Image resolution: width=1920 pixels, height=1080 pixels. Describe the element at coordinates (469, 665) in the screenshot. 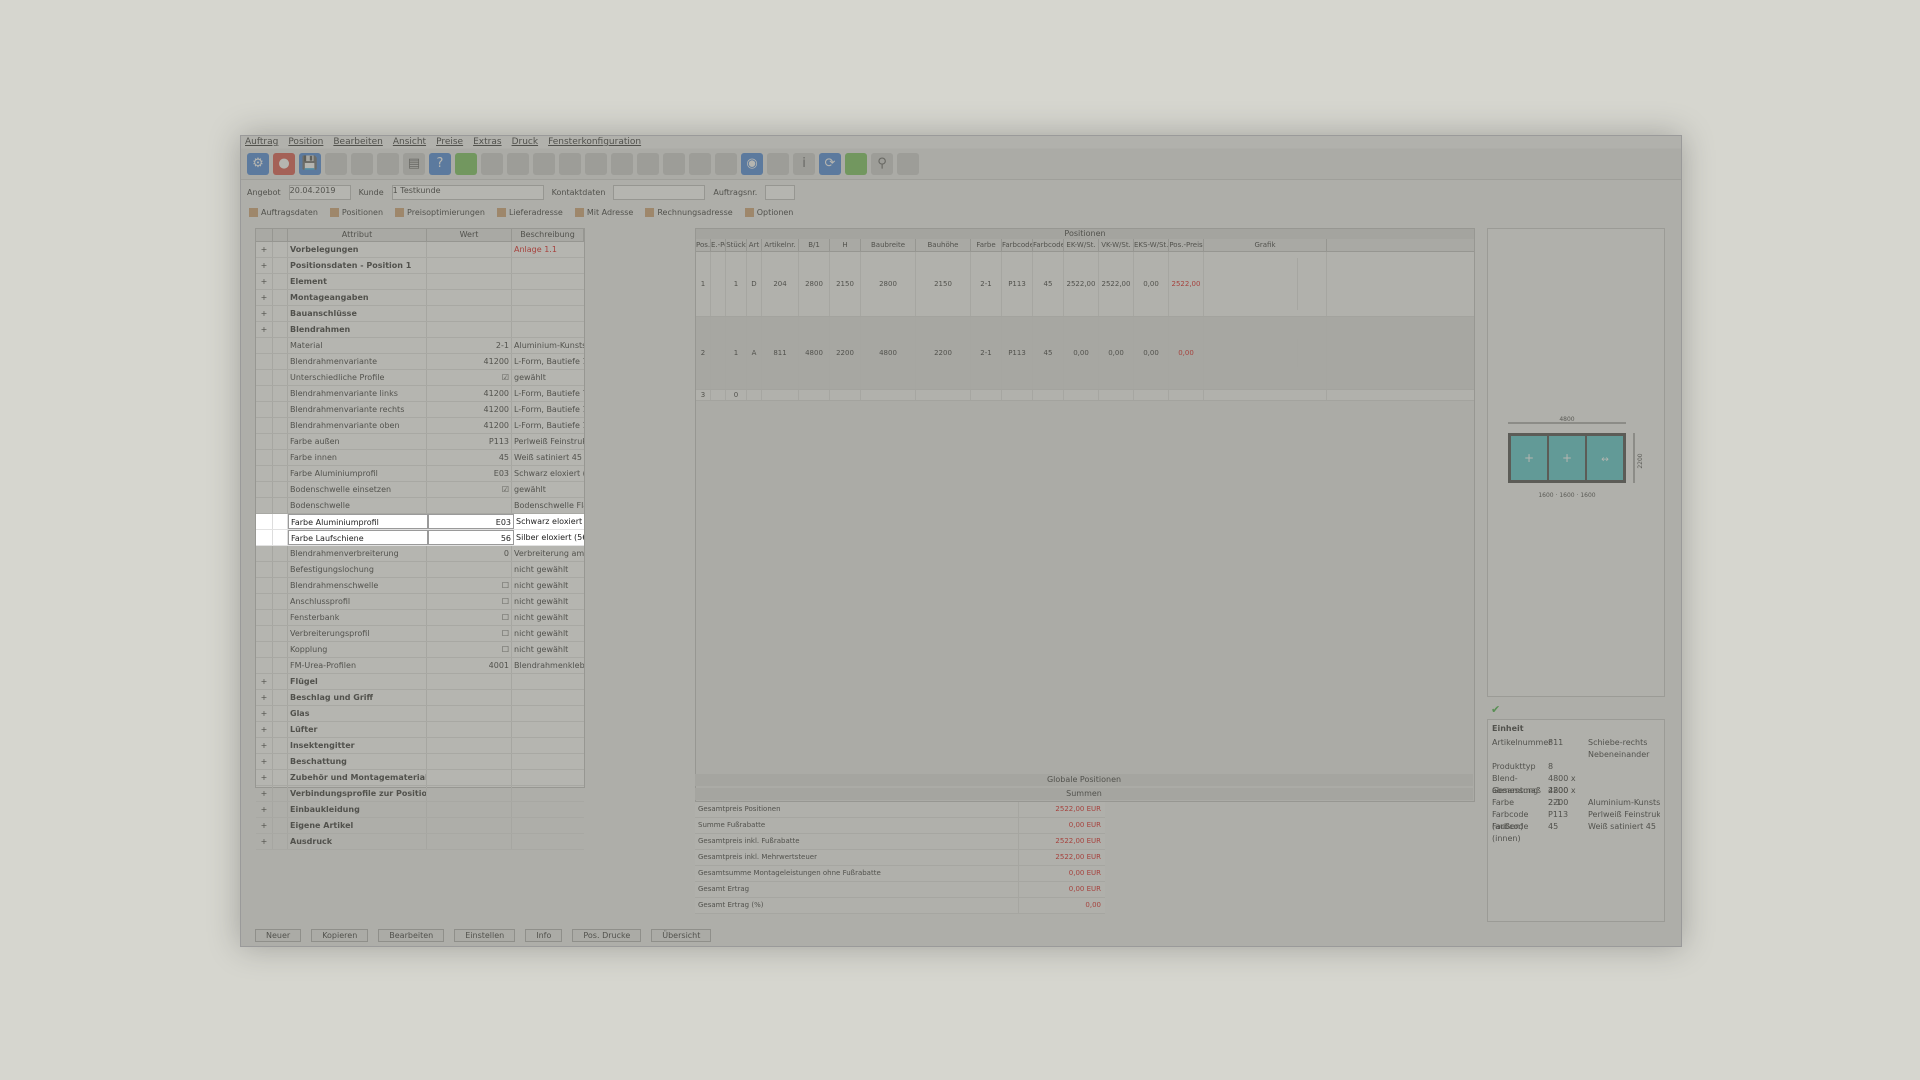

I see `attribute-value: 4001` at that location.